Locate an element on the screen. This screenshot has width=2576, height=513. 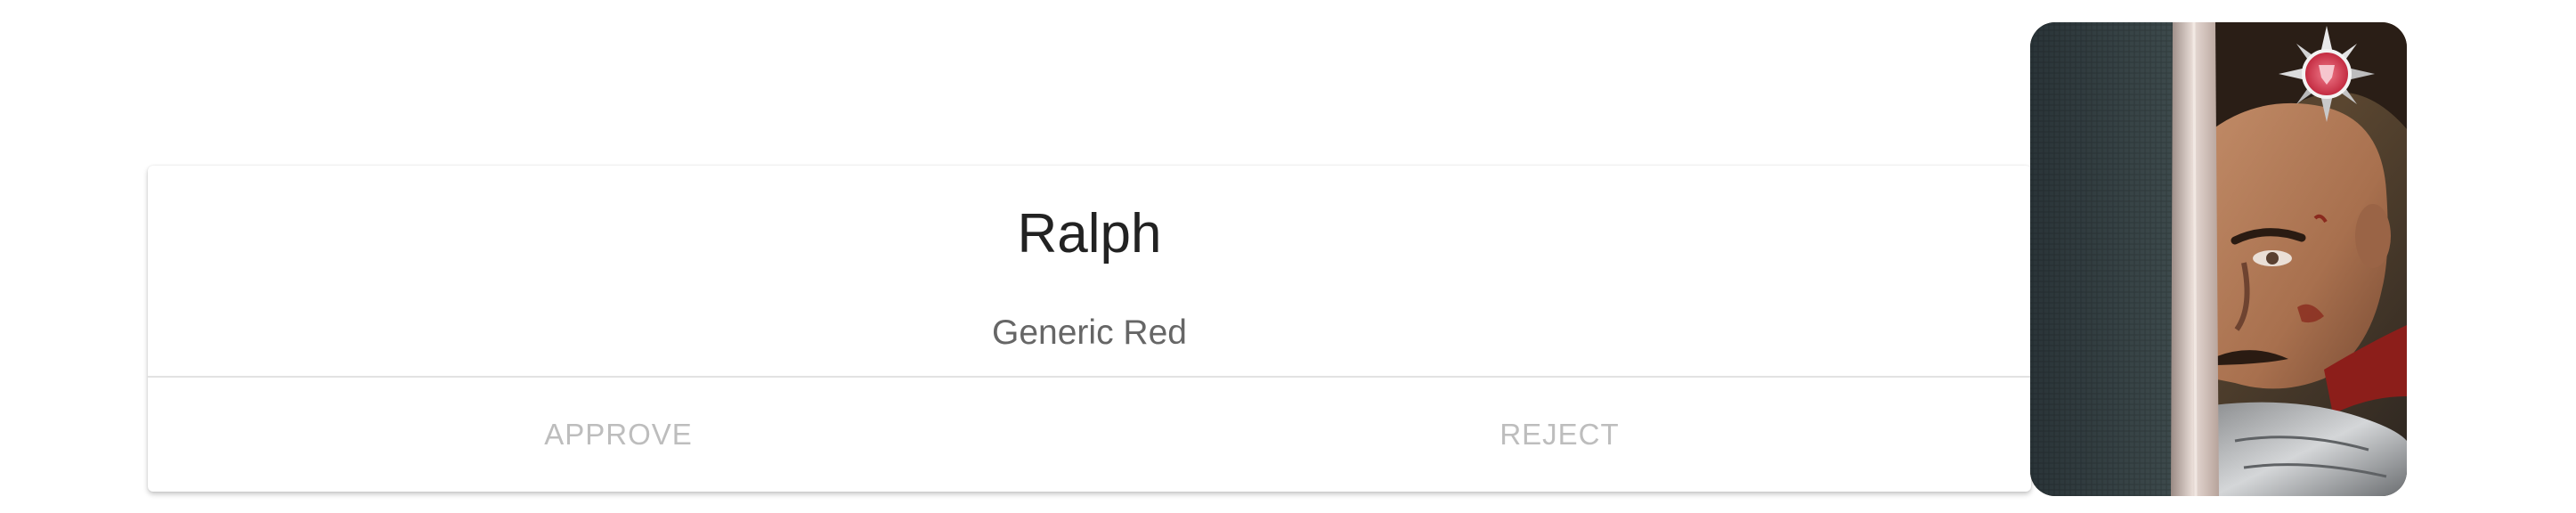
character-portrait is located at coordinates (2218, 259).